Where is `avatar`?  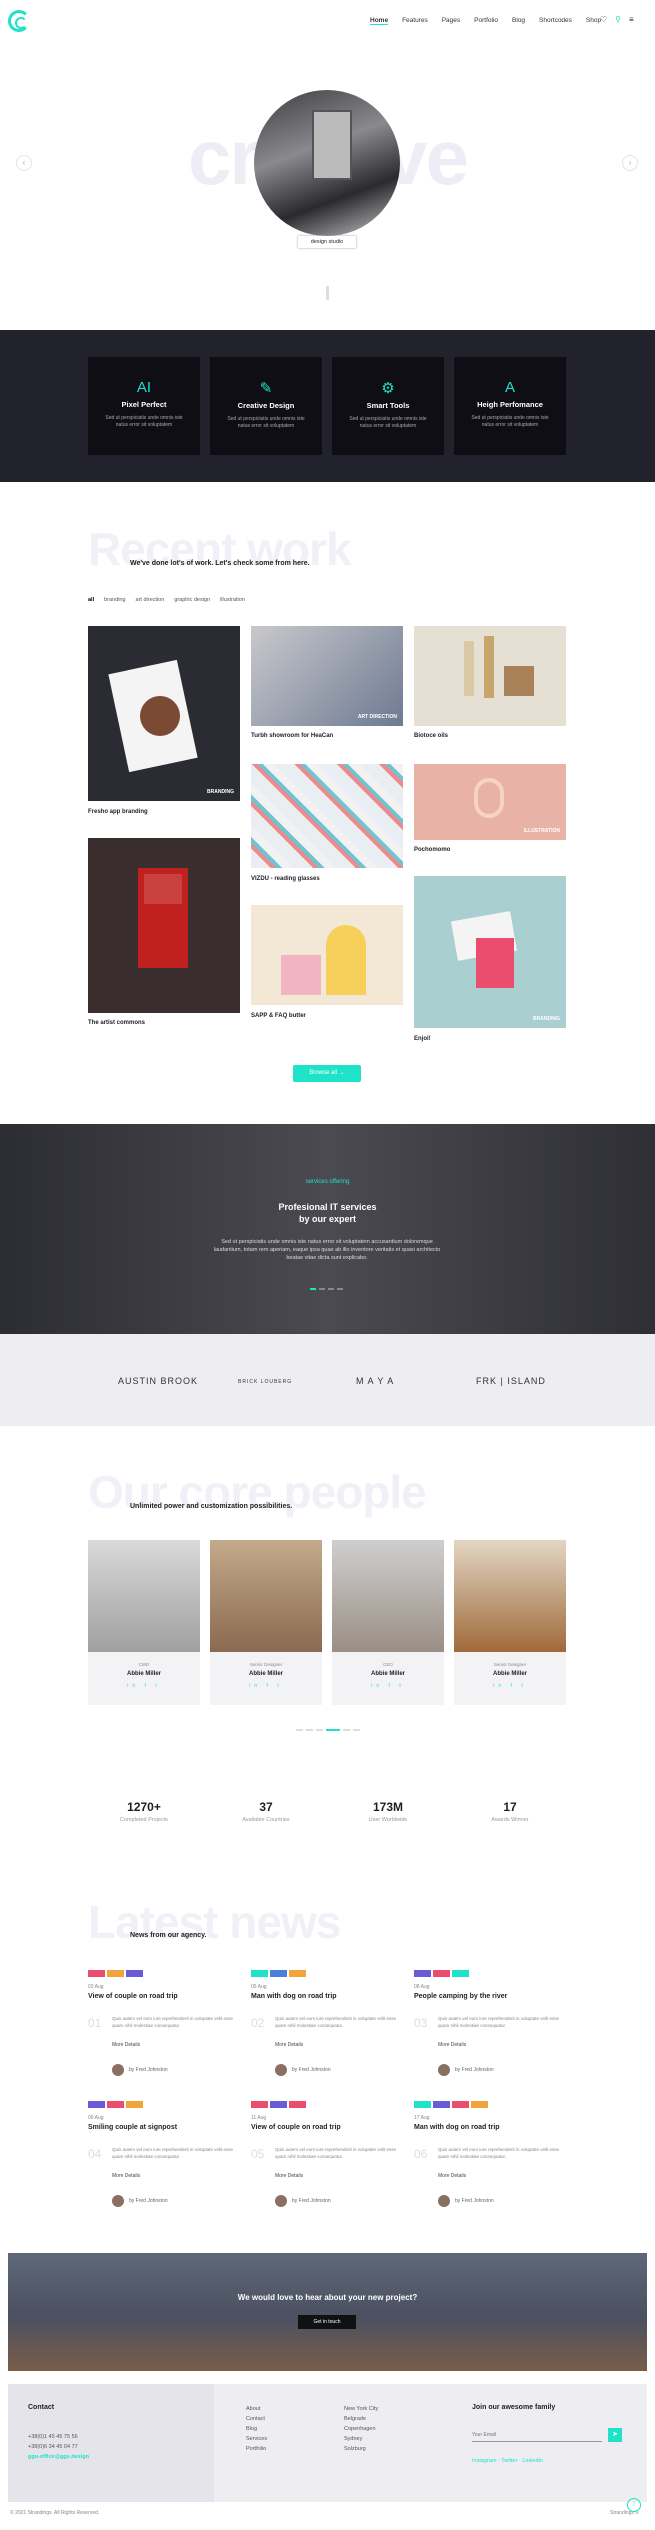 avatar is located at coordinates (444, 2201).